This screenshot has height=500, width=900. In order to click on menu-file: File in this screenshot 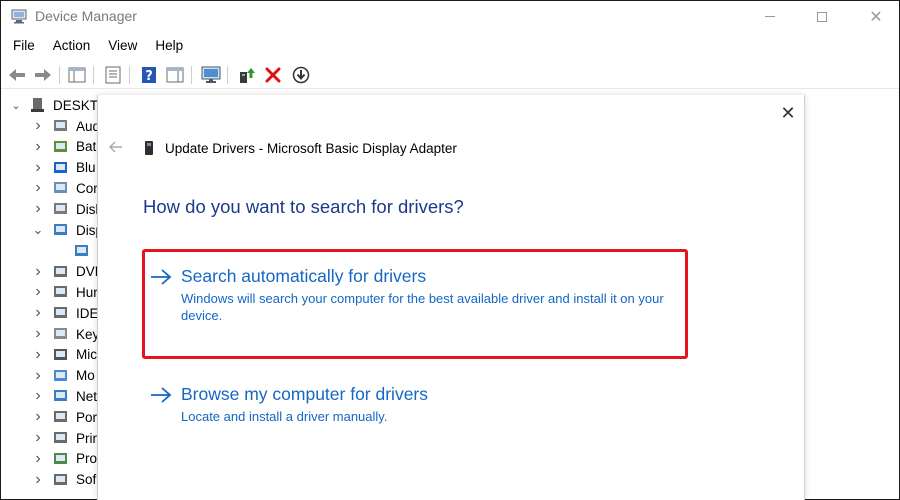, I will do `click(24, 46)`.